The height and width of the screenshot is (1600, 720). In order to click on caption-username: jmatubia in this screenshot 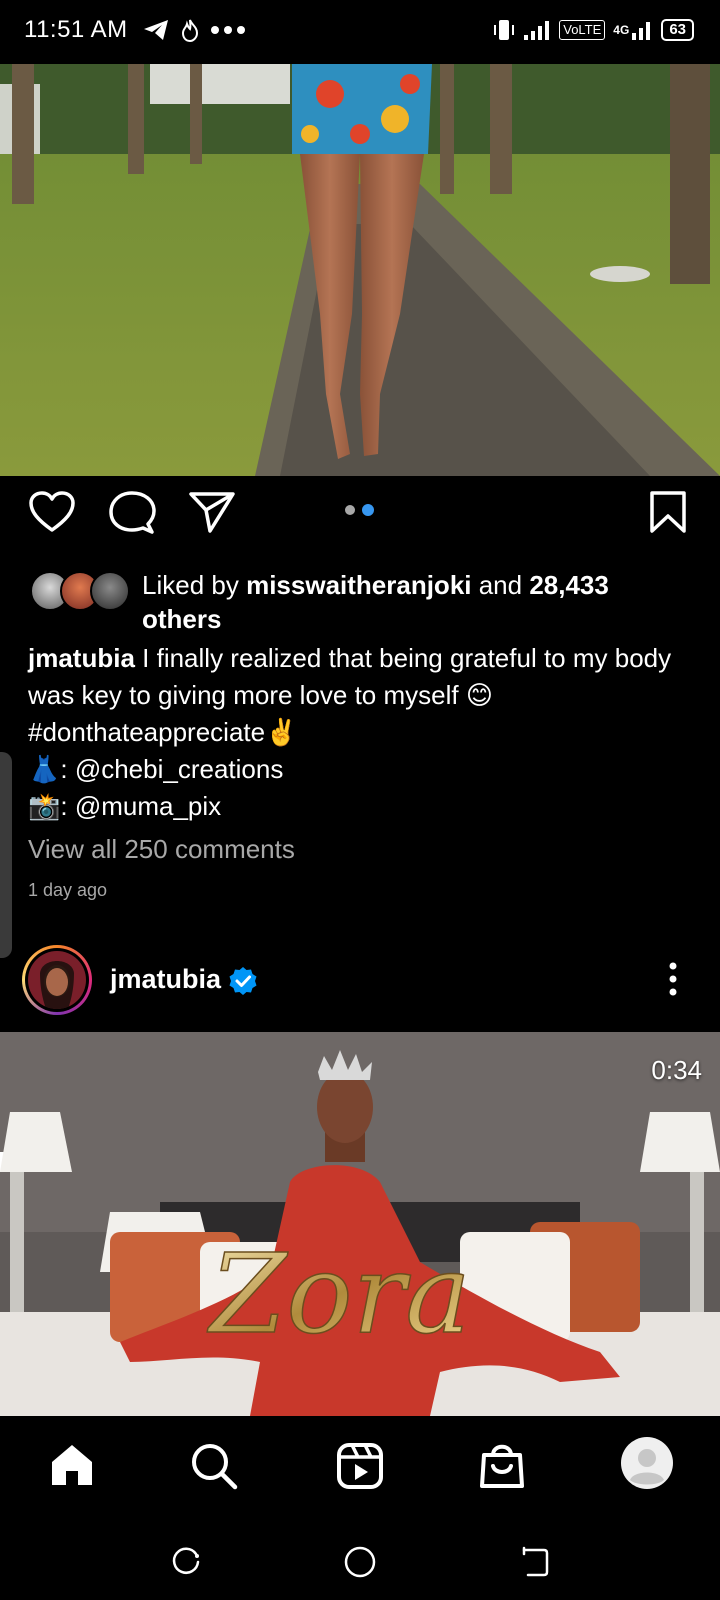, I will do `click(81, 658)`.